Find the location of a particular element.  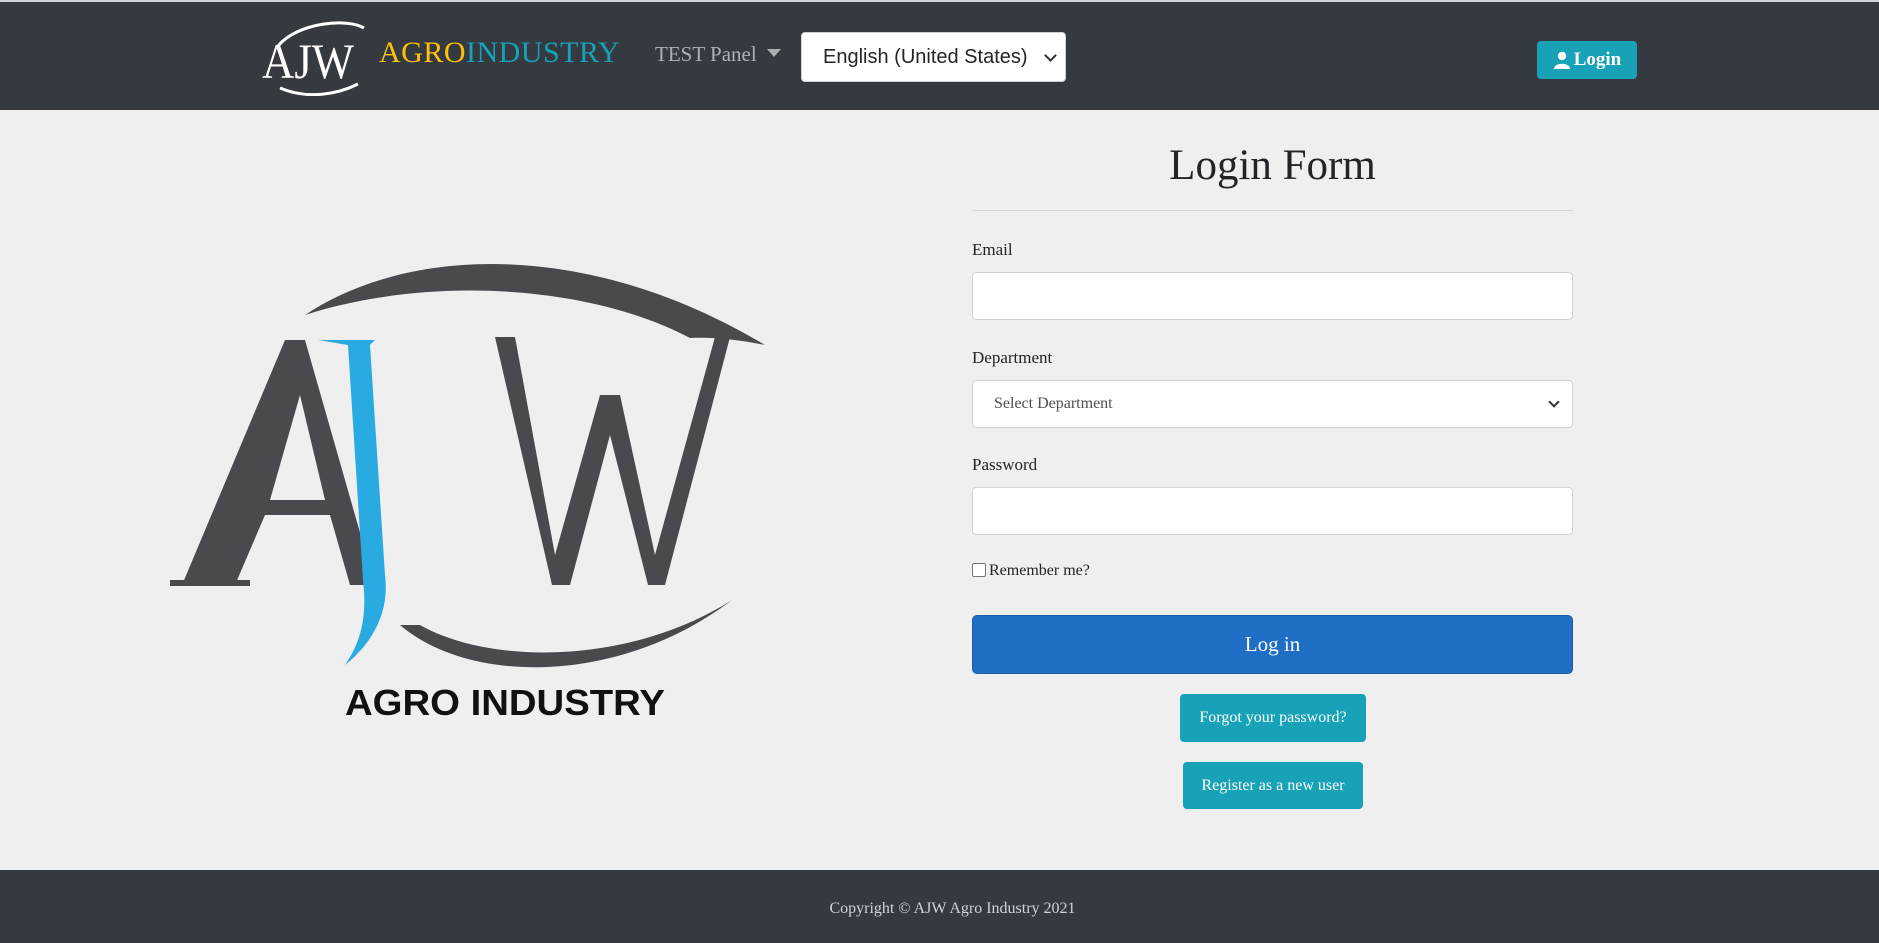

nav-login-label: Login is located at coordinates (1597, 59).